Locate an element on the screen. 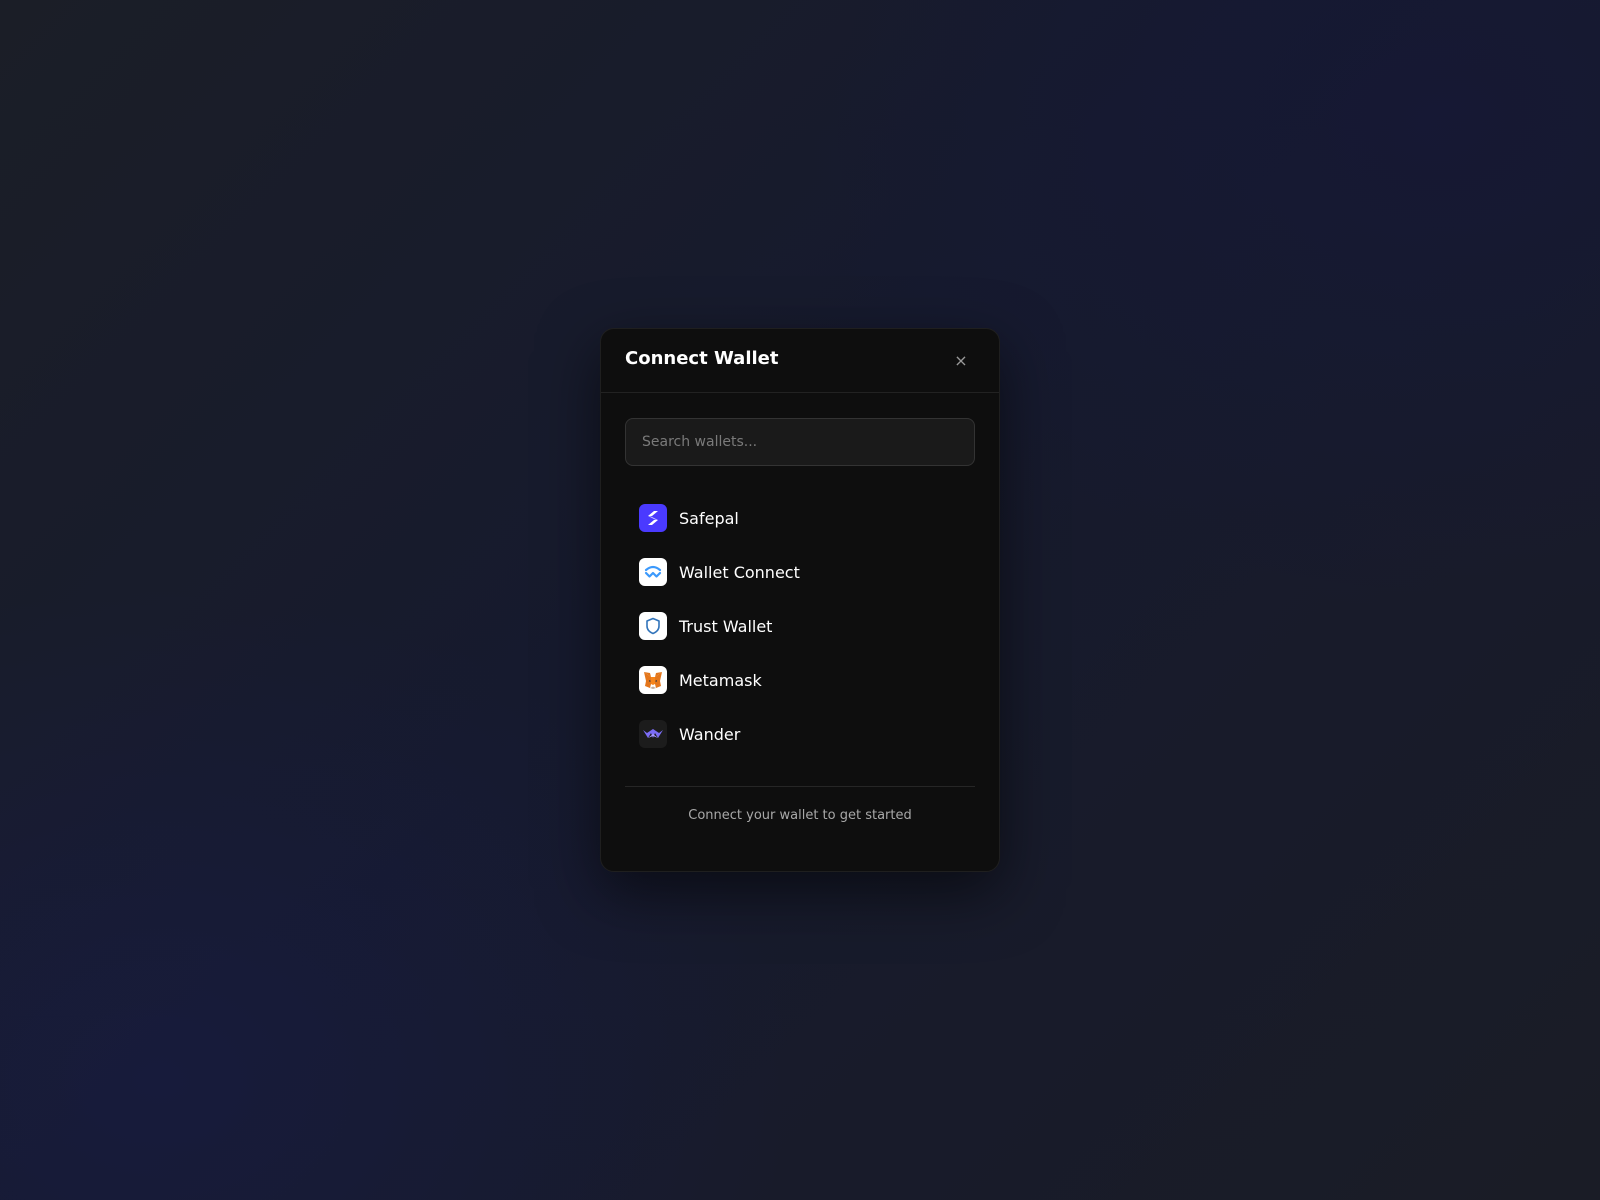 The width and height of the screenshot is (1600, 1200). wallet-item-wallet-connect: Wallet Connect is located at coordinates (800, 572).